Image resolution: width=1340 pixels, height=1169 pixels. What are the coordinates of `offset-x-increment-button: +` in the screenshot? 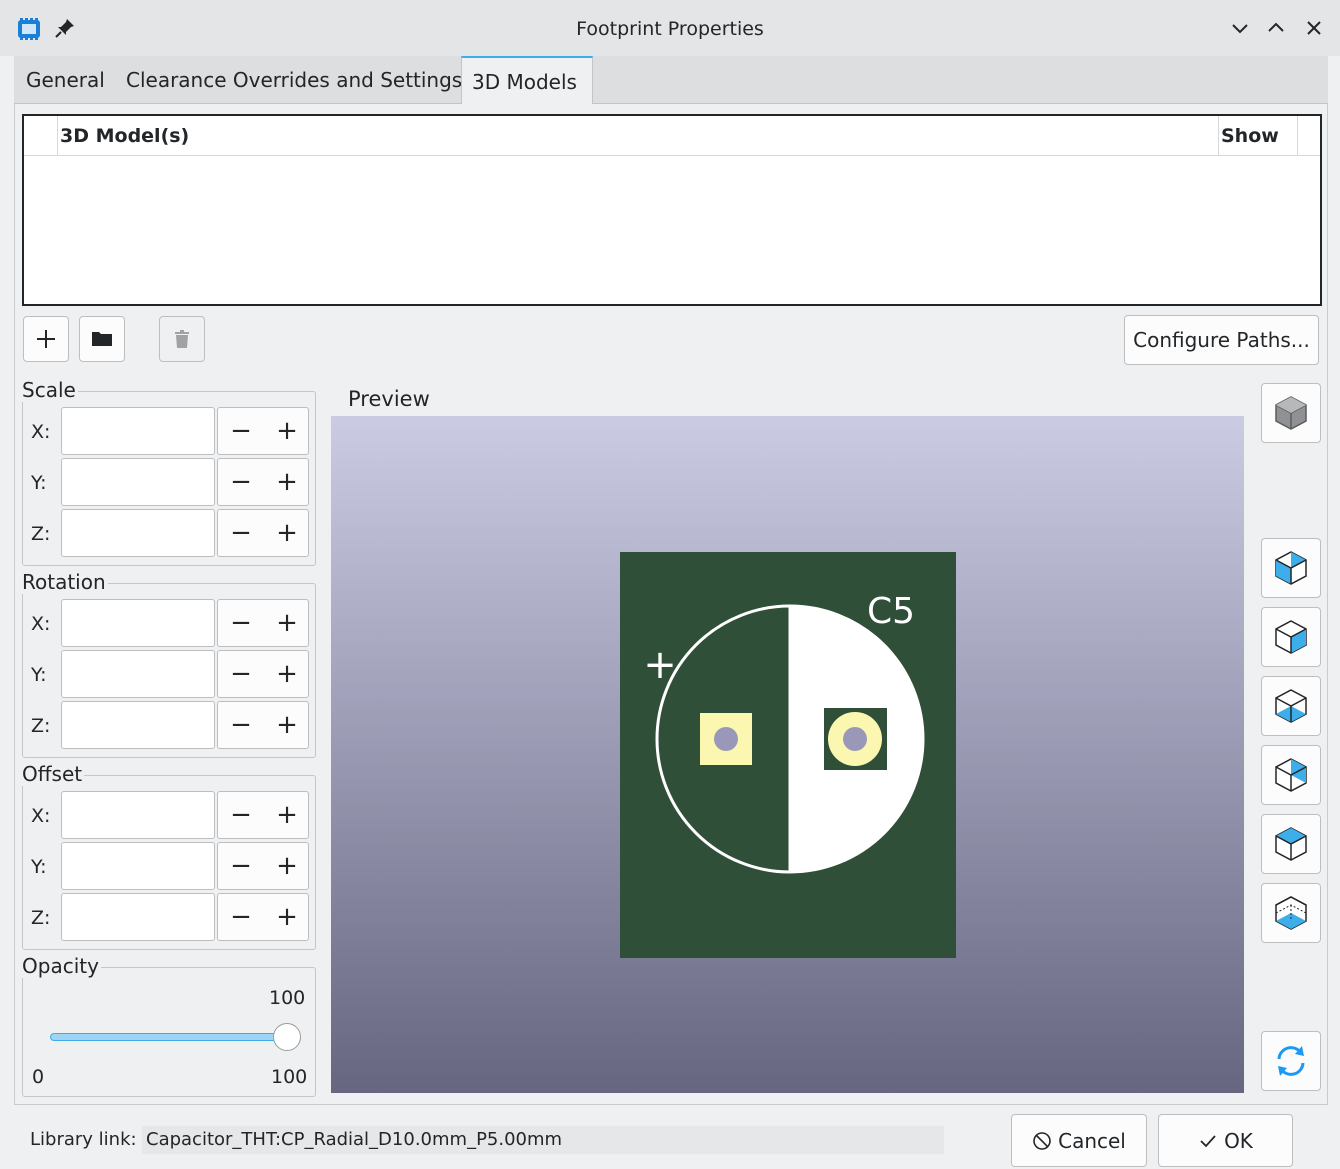 It's located at (287, 815).